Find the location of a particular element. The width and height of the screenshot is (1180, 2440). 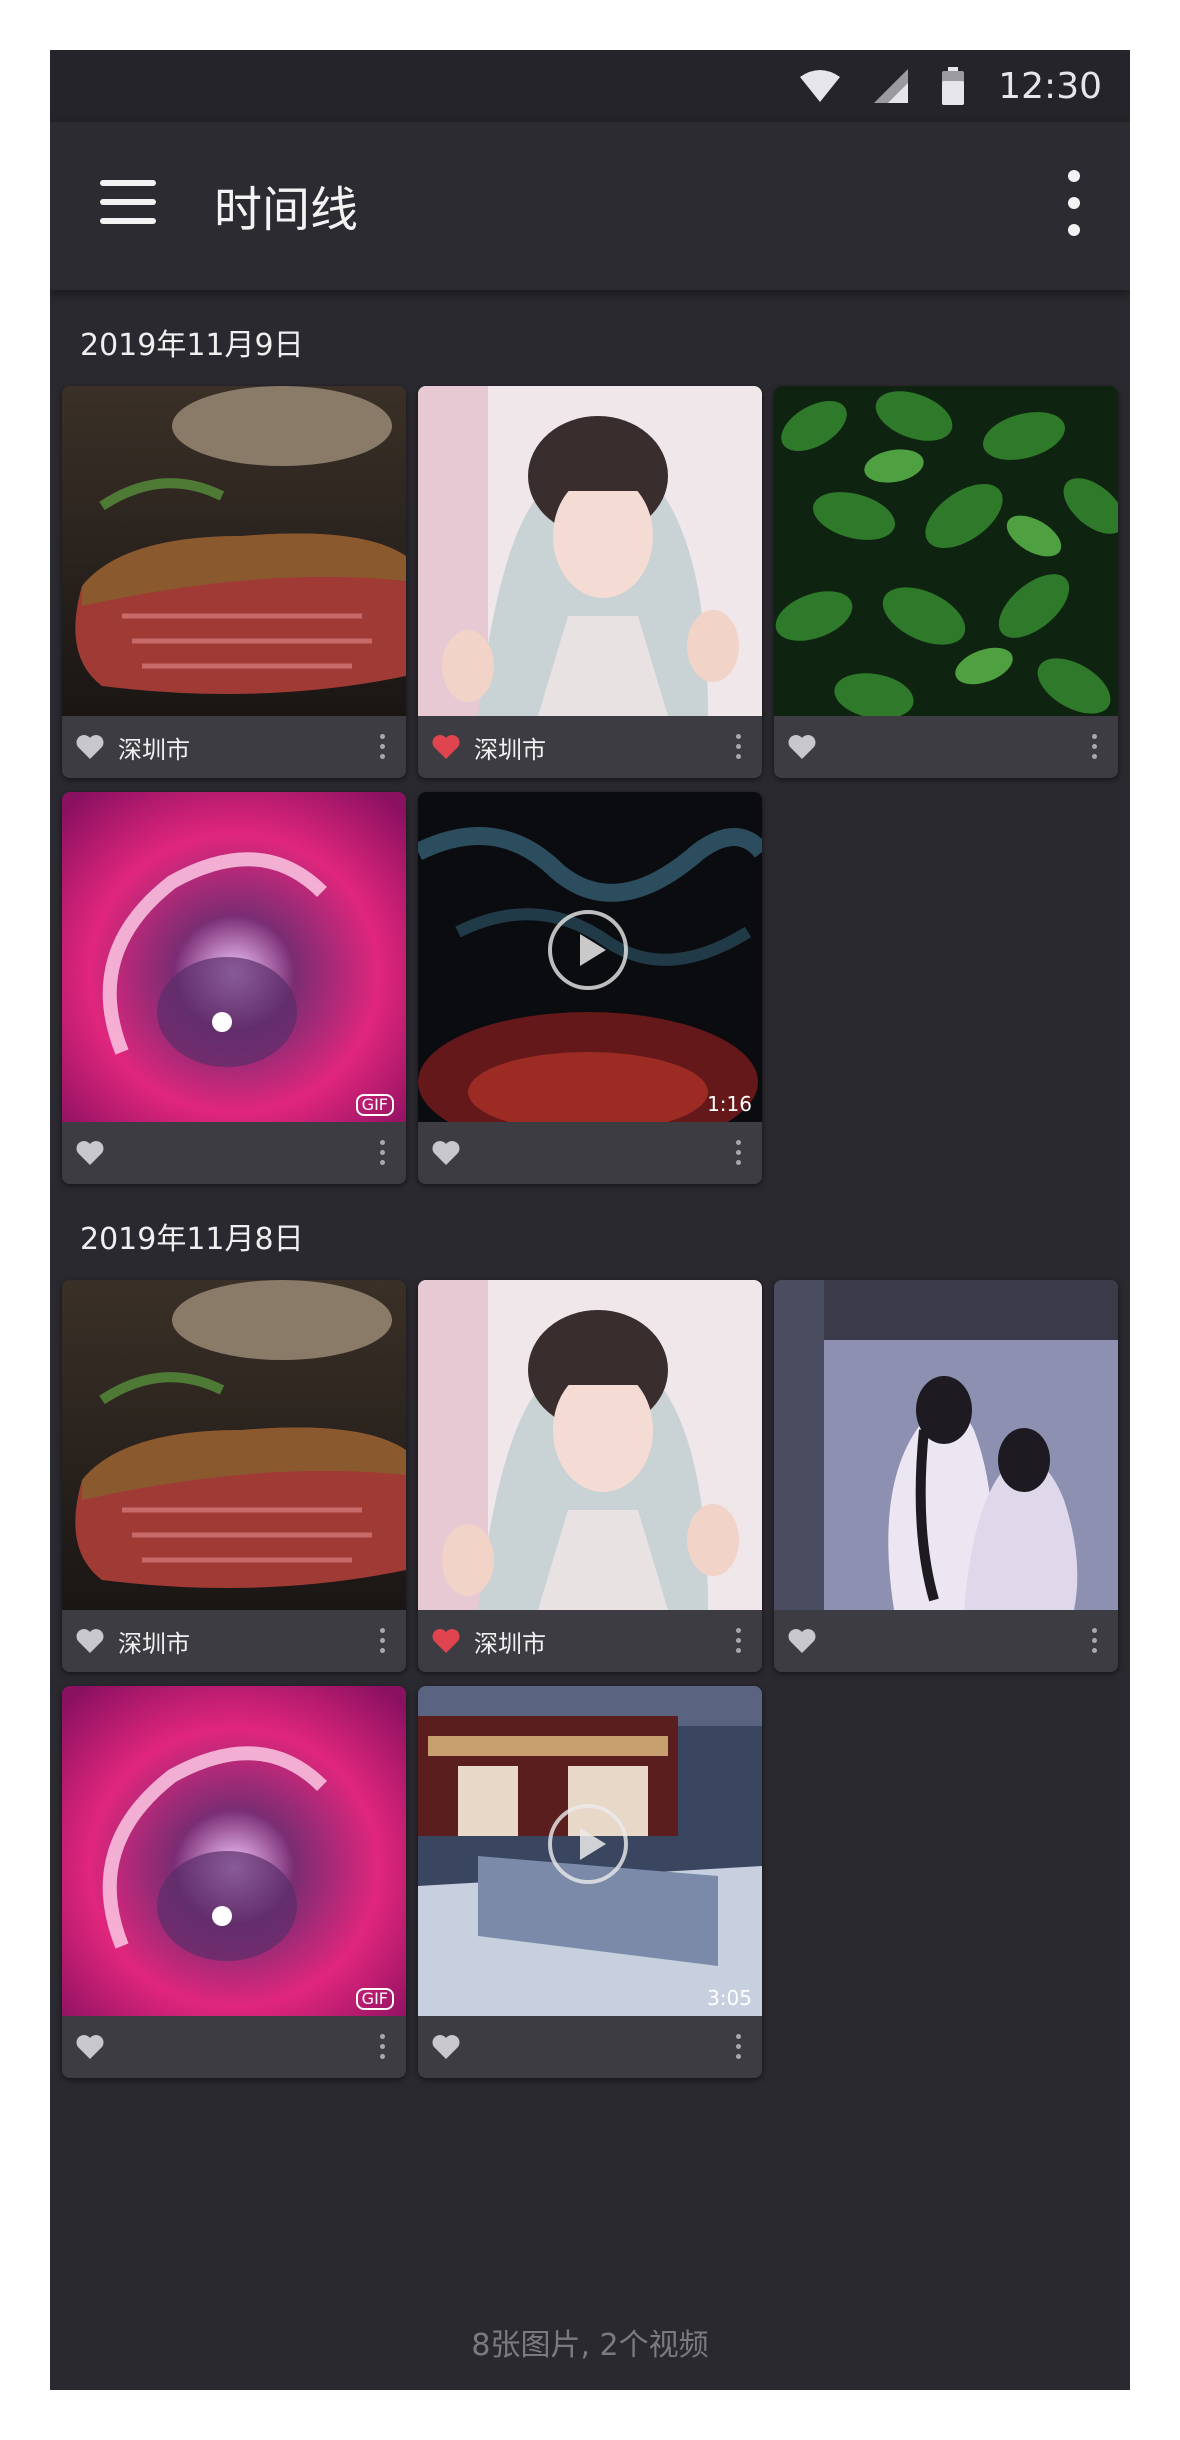

video-thumbnail: 1:16 is located at coordinates (590, 957).